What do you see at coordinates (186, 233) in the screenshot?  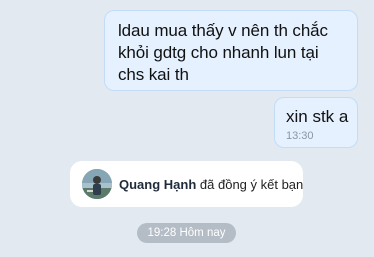 I see `date-separator: 19:28 Hôm nay` at bounding box center [186, 233].